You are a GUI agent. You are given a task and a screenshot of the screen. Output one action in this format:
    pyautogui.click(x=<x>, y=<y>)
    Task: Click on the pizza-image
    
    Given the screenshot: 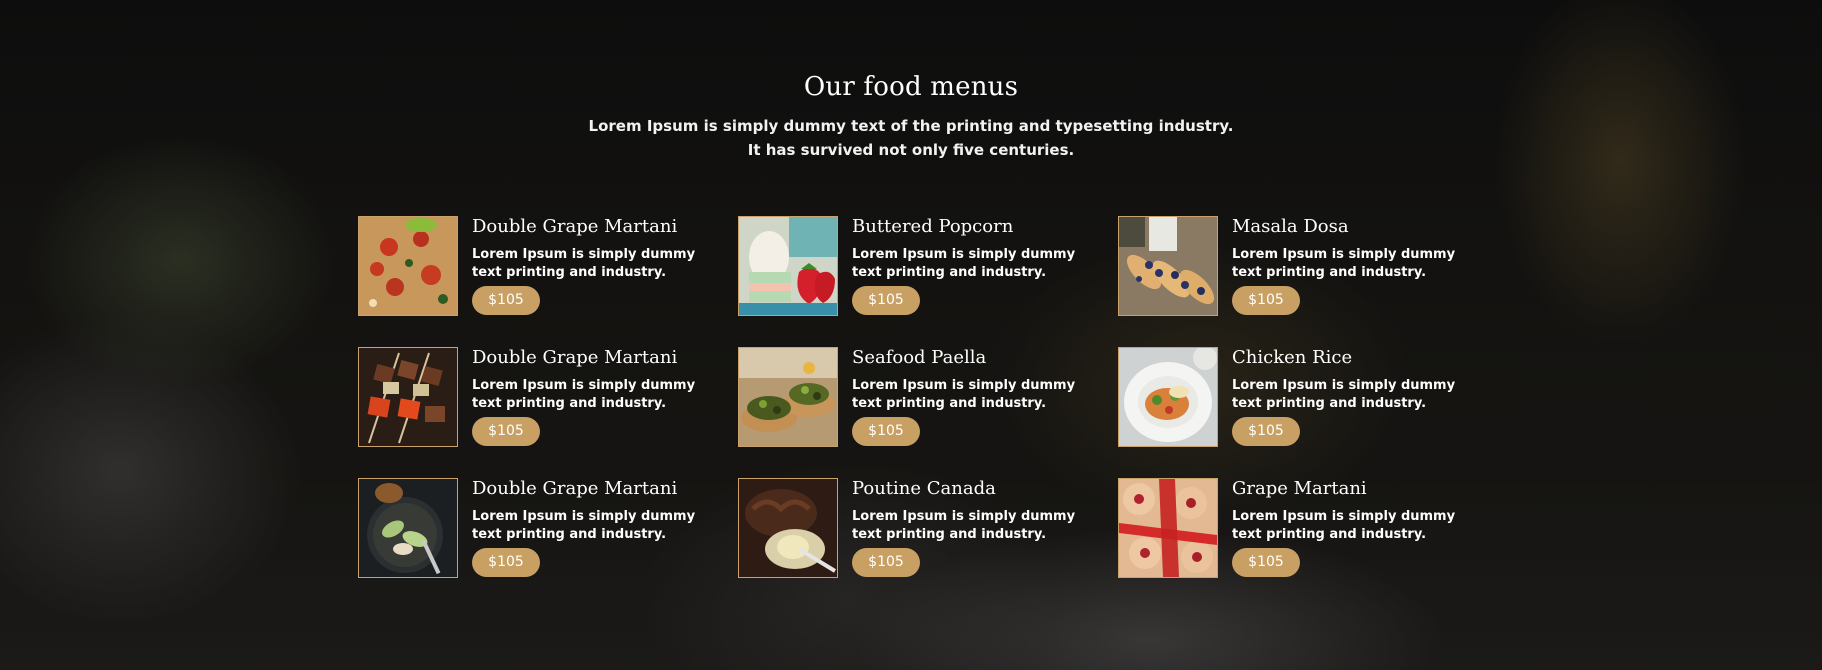 What is the action you would take?
    pyautogui.click(x=408, y=266)
    